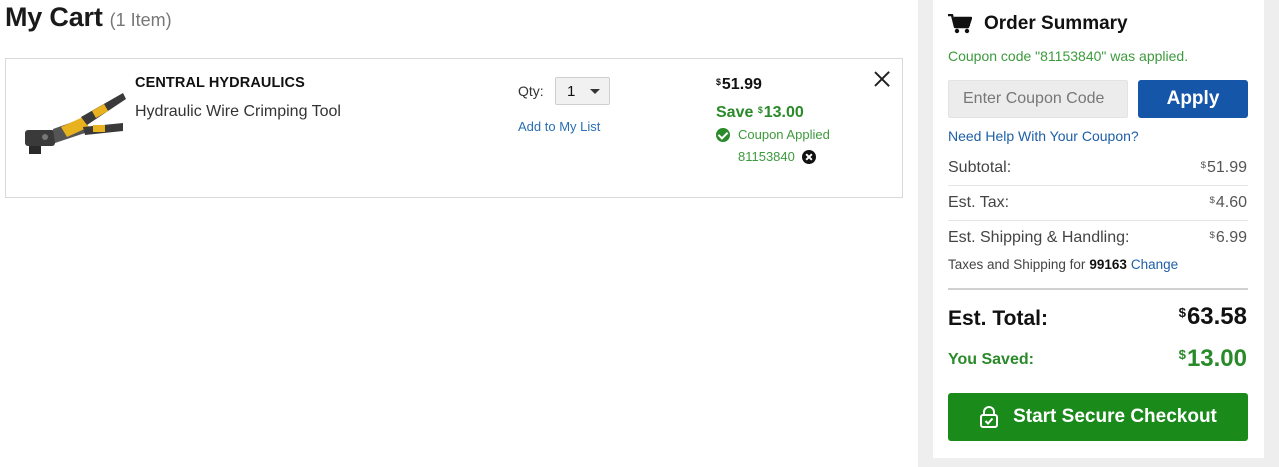 This screenshot has height=467, width=1279. Describe the element at coordinates (1193, 99) in the screenshot. I see `apply-coupon-button: Apply` at that location.